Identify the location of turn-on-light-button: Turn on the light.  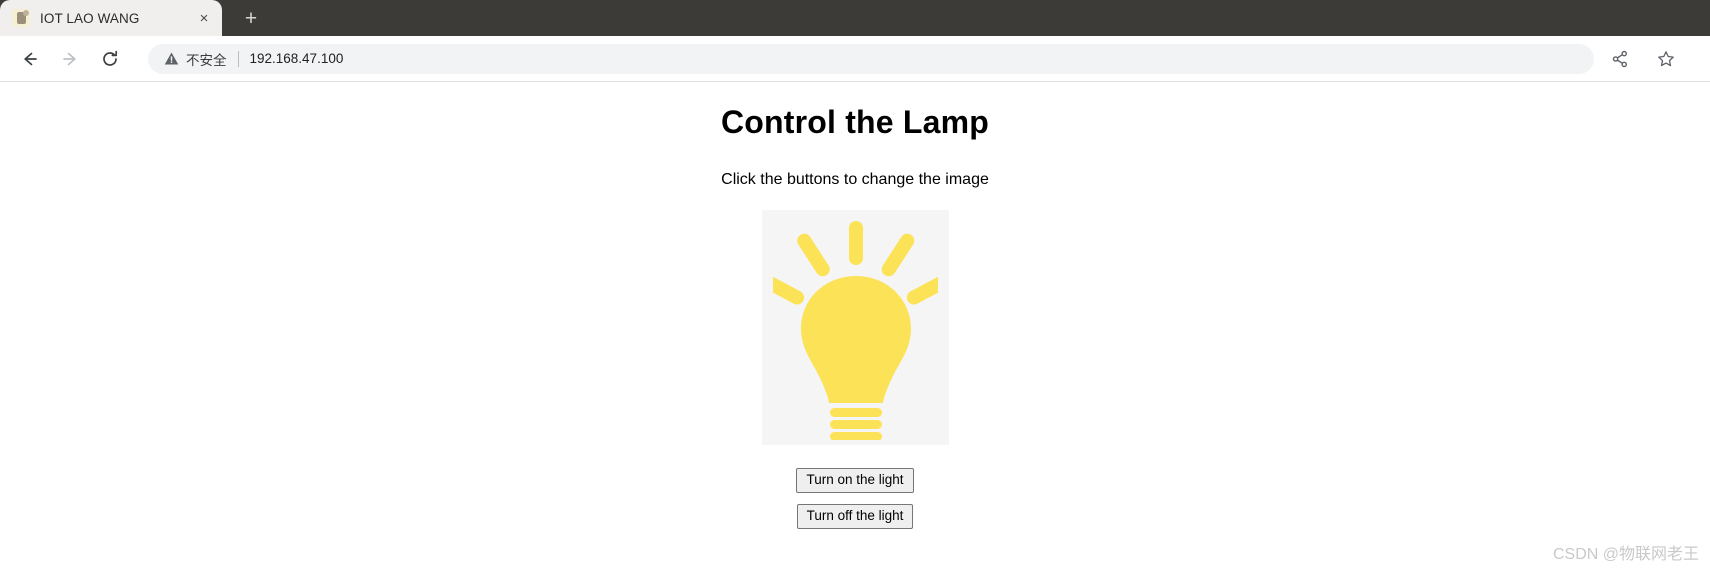
(855, 480).